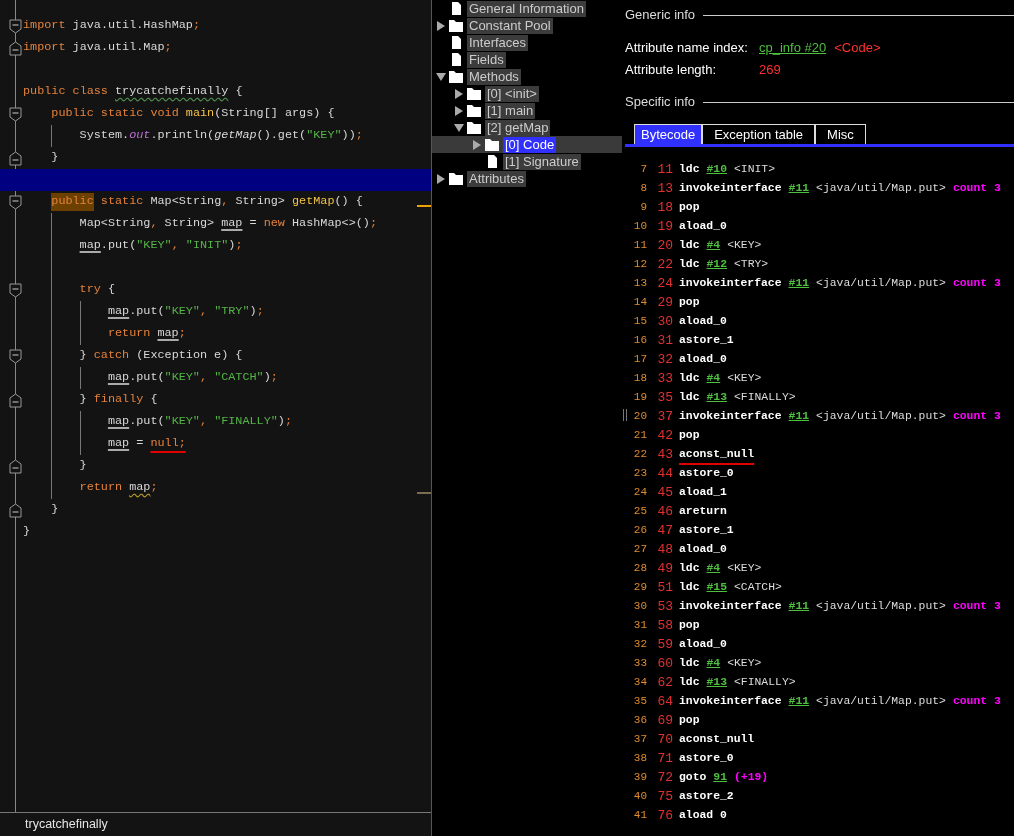 The width and height of the screenshot is (1014, 836). I want to click on tab: Misc, so click(840, 134).